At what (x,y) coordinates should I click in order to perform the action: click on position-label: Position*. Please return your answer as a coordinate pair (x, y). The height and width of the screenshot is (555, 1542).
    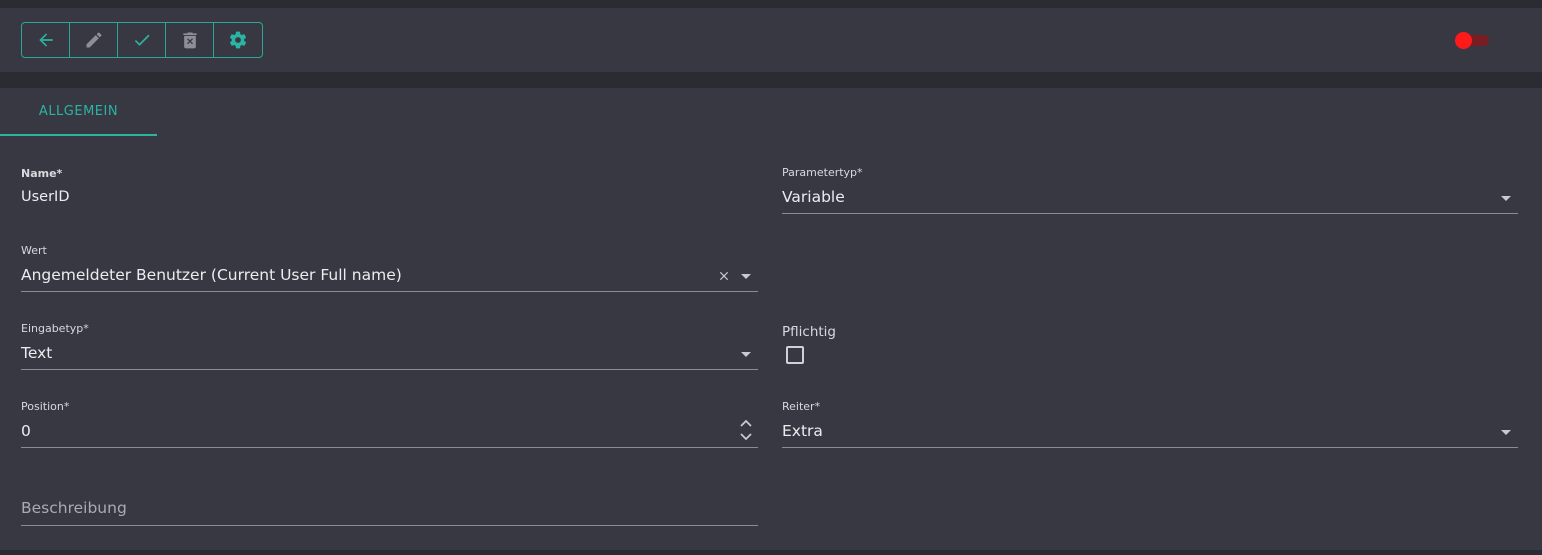
    Looking at the image, I should click on (45, 406).